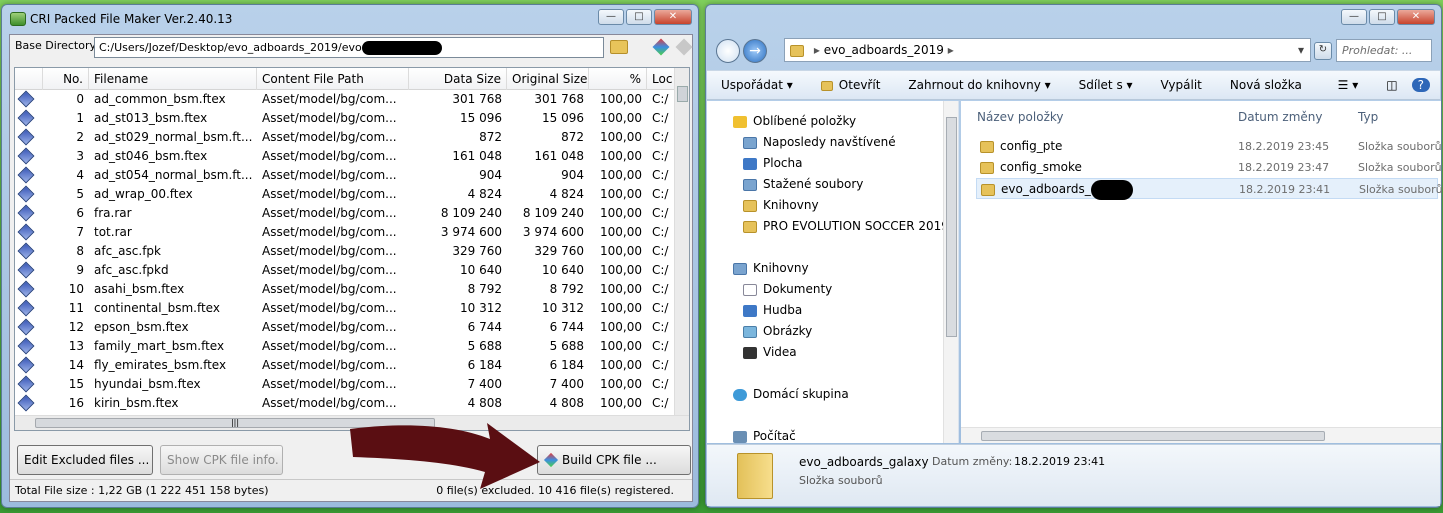 This screenshot has width=1443, height=513. I want to click on vertical-scrollbar, so click(681, 242).